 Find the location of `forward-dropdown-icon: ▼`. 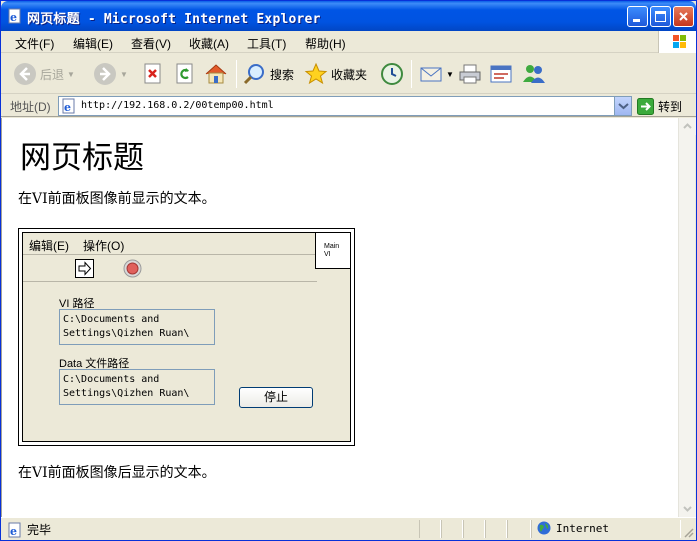

forward-dropdown-icon: ▼ is located at coordinates (124, 74).